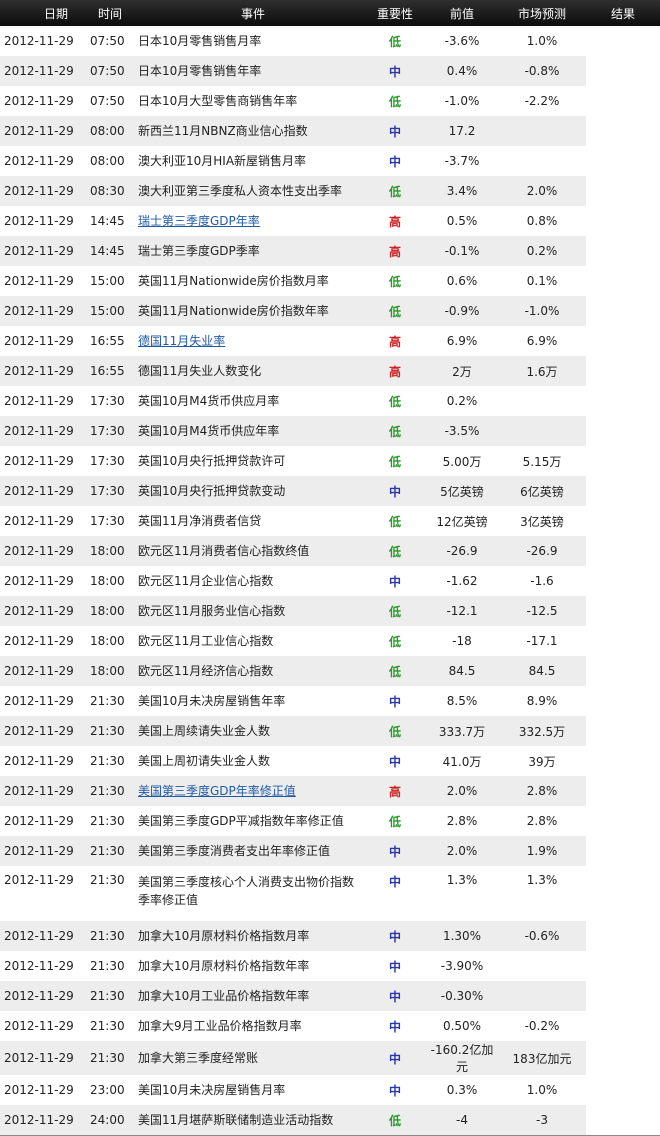  Describe the element at coordinates (462, 101) in the screenshot. I see `previous-value: -1.0%` at that location.